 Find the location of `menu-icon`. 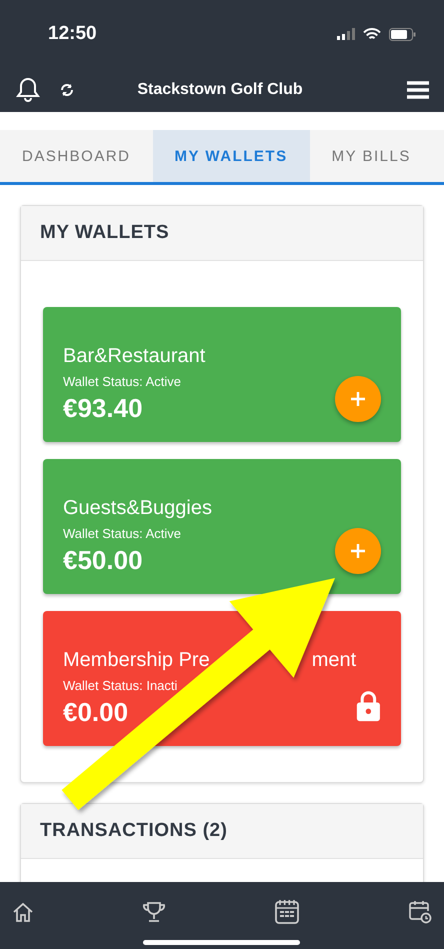

menu-icon is located at coordinates (418, 90).